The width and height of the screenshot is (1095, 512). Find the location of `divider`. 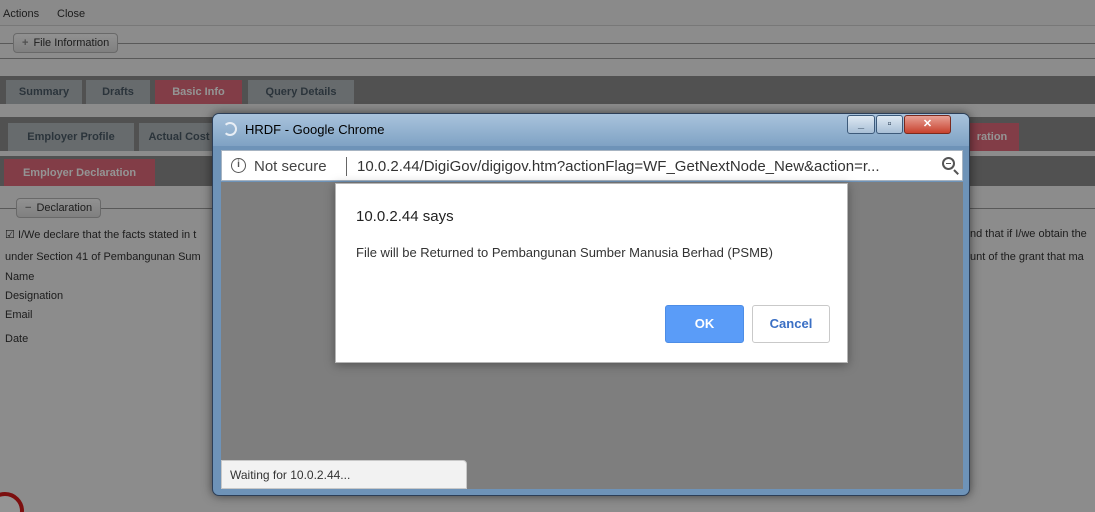

divider is located at coordinates (346, 166).